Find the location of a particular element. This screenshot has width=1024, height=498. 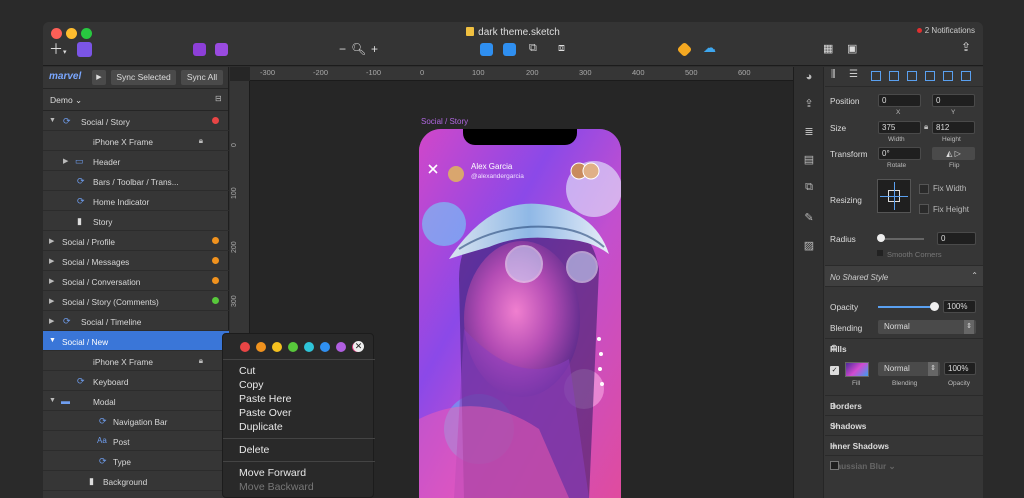

artboard-social-story: Alex Garcia @alexandergarcia is located at coordinates (520, 313).